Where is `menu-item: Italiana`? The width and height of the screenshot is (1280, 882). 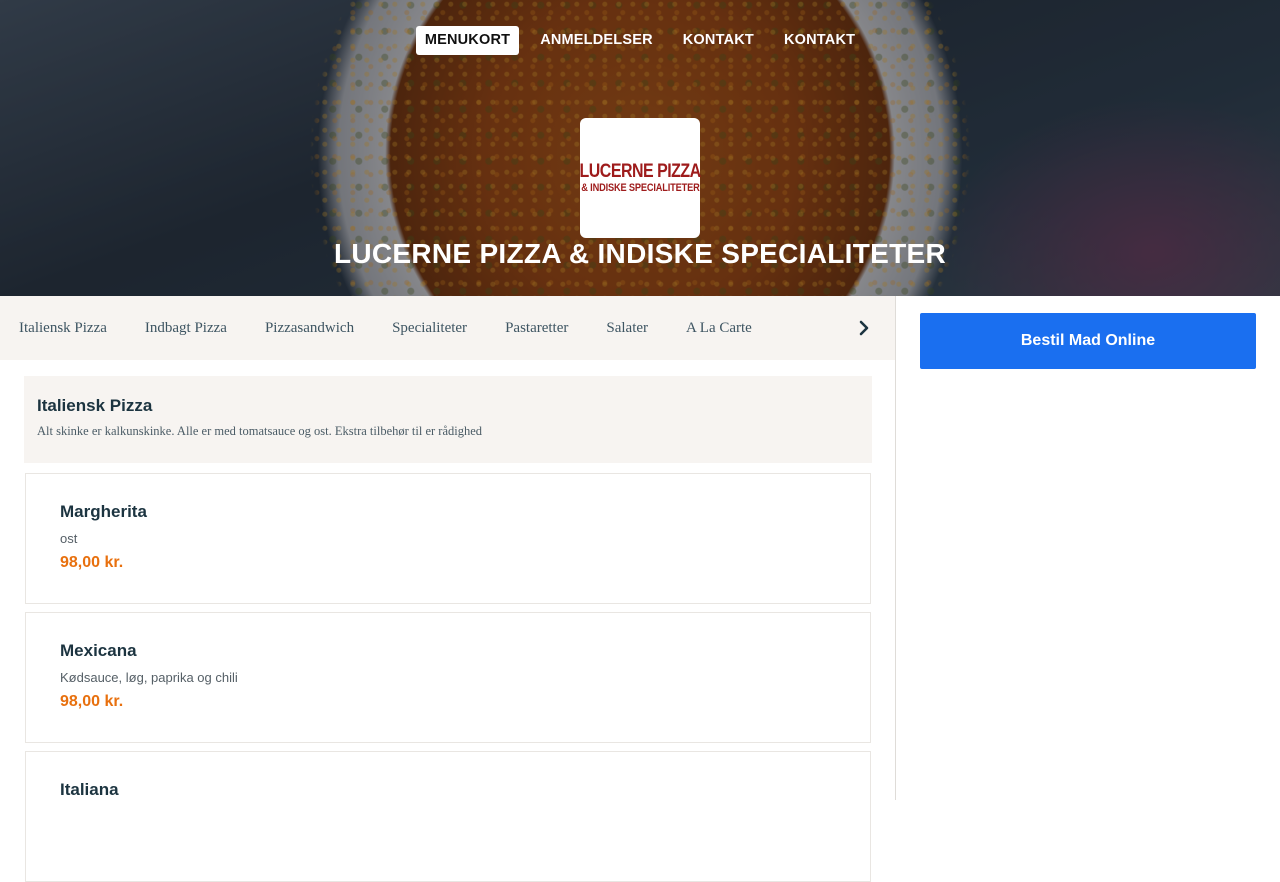
menu-item: Italiana is located at coordinates (448, 816).